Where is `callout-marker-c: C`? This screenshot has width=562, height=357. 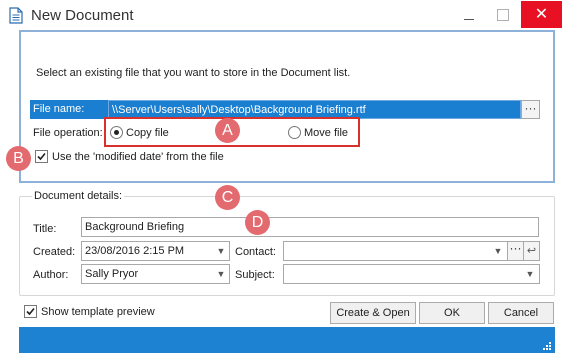 callout-marker-c: C is located at coordinates (227, 197).